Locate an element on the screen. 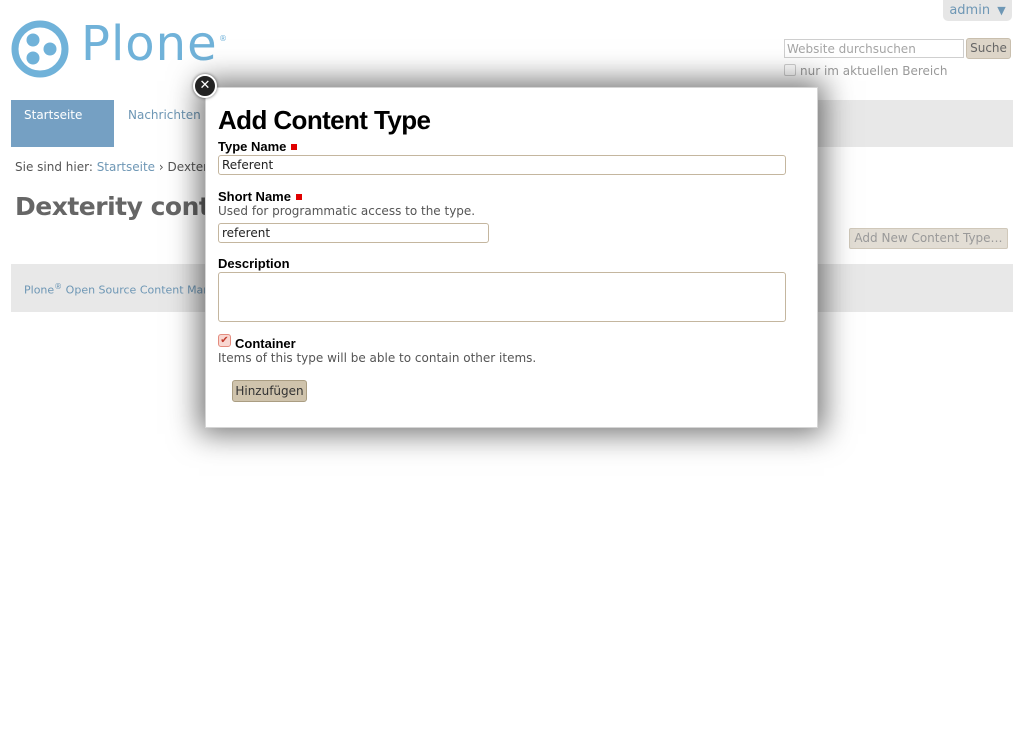  site-logo: Plone ® is located at coordinates (121, 48).